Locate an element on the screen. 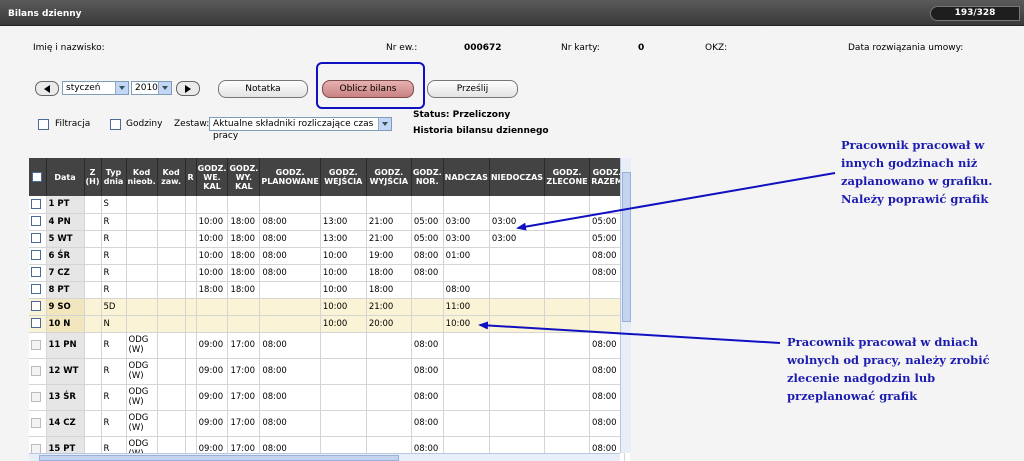 Image resolution: width=1024 pixels, height=461 pixels. arrow-to-row-4pn is located at coordinates (676, 201).